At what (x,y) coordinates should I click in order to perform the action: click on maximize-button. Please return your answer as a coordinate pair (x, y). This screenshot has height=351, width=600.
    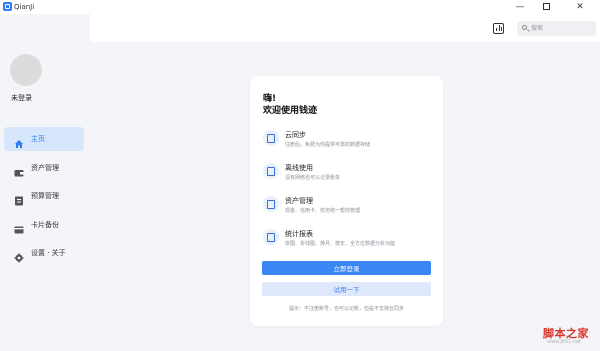
    Looking at the image, I should click on (546, 7).